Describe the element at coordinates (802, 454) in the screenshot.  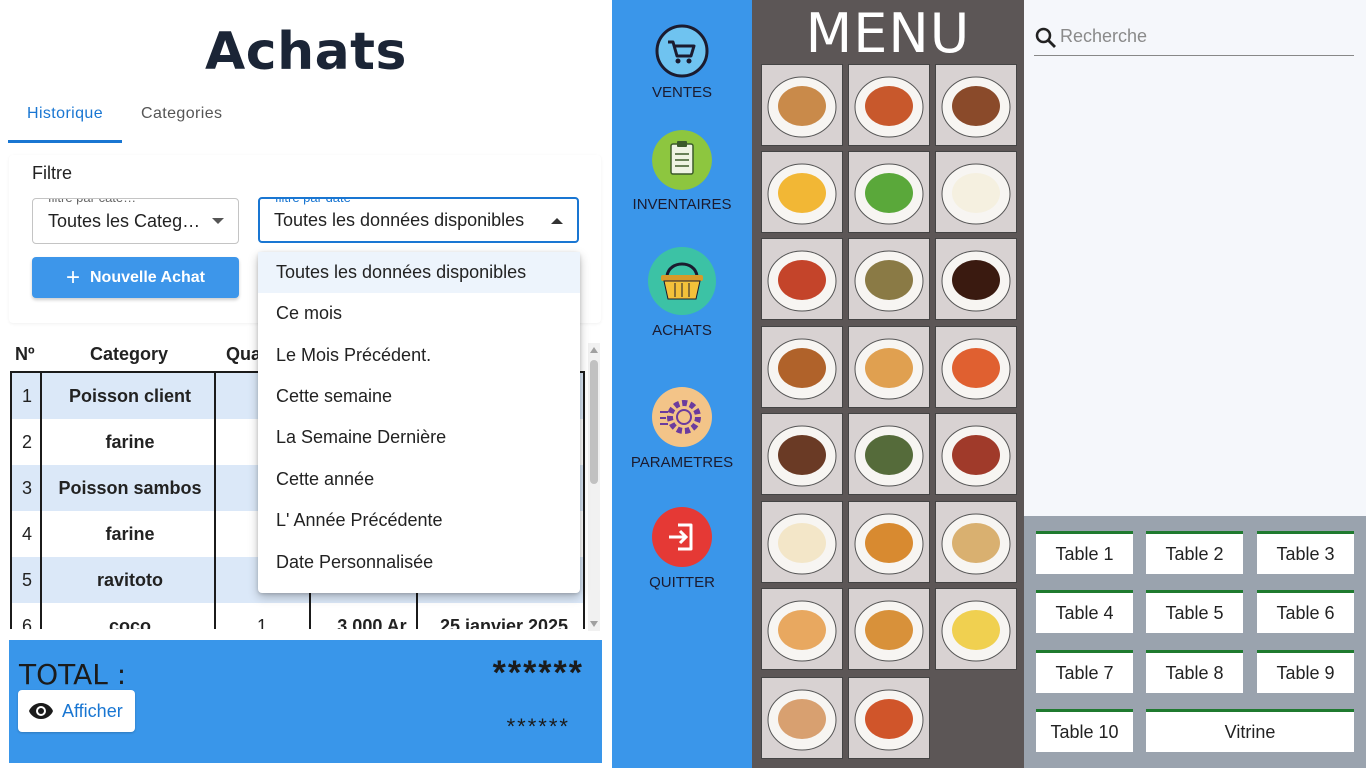
I see `dish-grilled-beef` at that location.